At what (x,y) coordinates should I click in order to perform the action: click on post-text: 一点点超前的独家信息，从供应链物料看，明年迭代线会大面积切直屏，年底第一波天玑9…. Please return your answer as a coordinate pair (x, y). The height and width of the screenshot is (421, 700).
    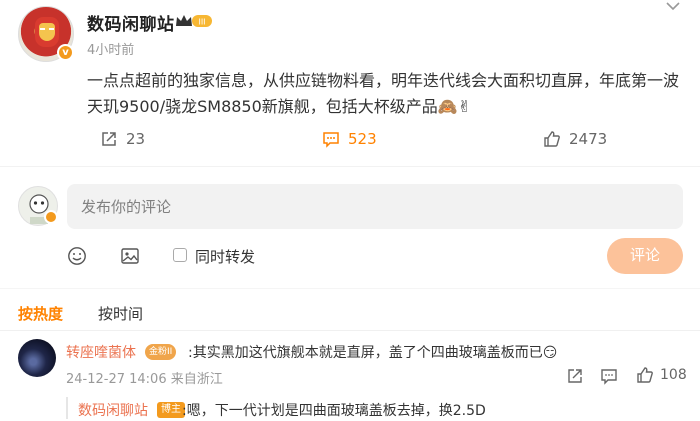
    Looking at the image, I should click on (383, 93).